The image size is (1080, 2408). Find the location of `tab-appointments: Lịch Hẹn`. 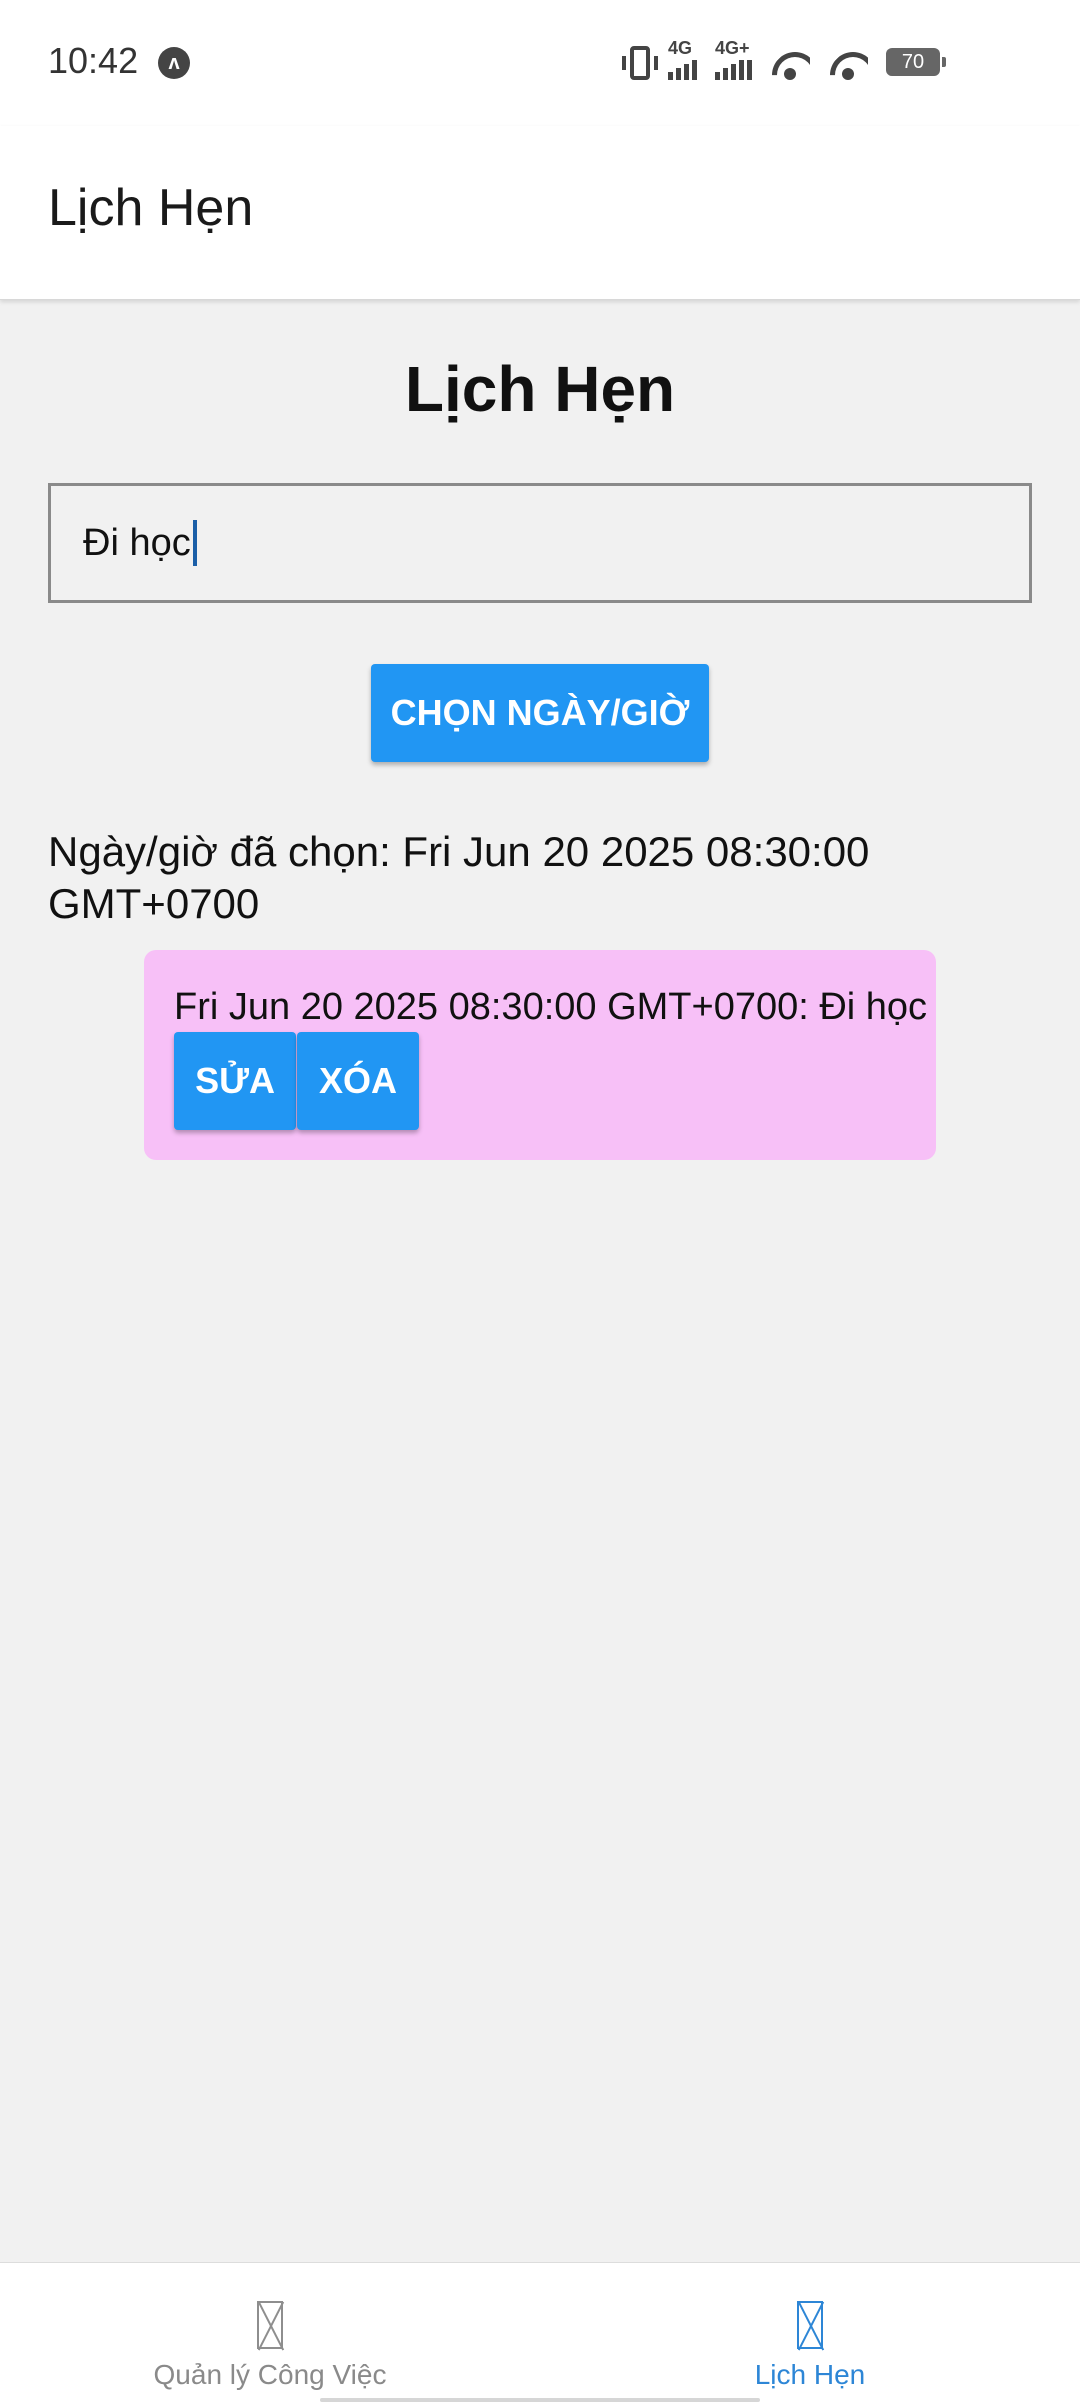

tab-appointments: Lịch Hẹn is located at coordinates (810, 2335).